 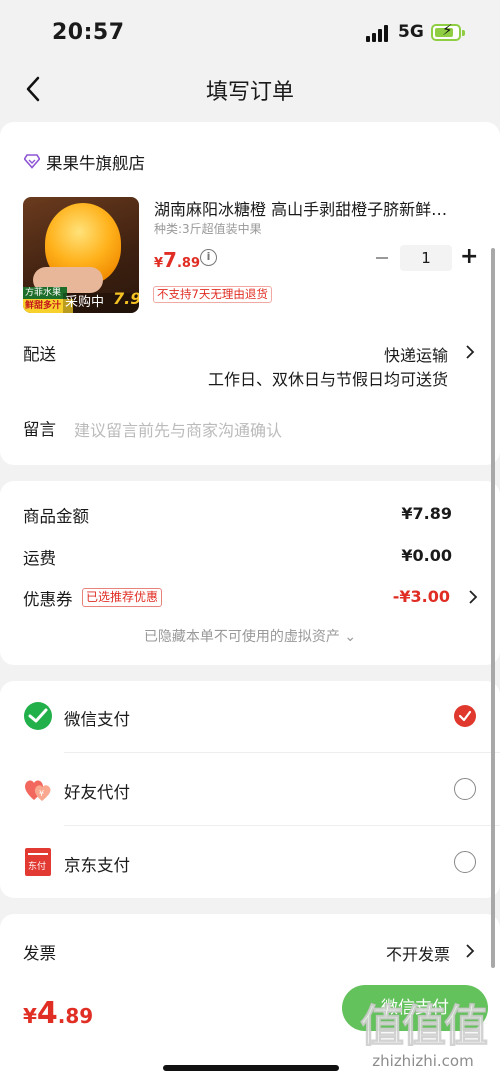 What do you see at coordinates (426, 555) in the screenshot?
I see `shipping-value: ¥0.00` at bounding box center [426, 555].